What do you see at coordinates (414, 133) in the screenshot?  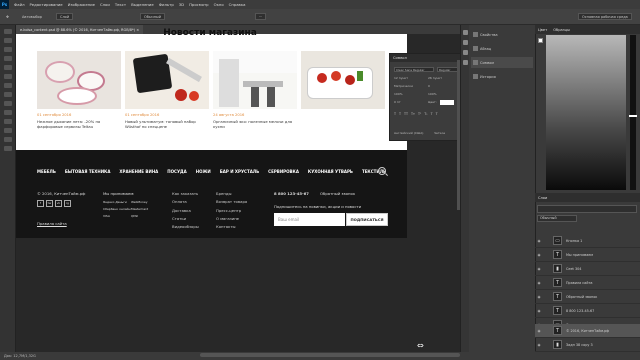 I see `language-select: Английский (США)` at bounding box center [414, 133].